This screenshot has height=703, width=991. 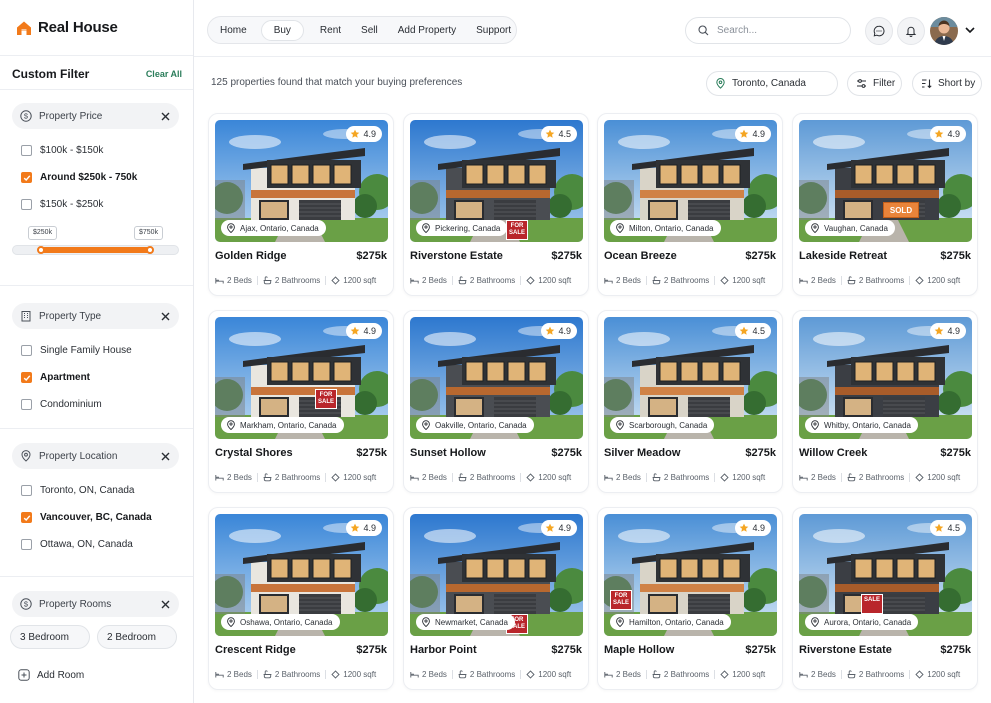 I want to click on property-title: Silver Meadow, so click(x=642, y=453).